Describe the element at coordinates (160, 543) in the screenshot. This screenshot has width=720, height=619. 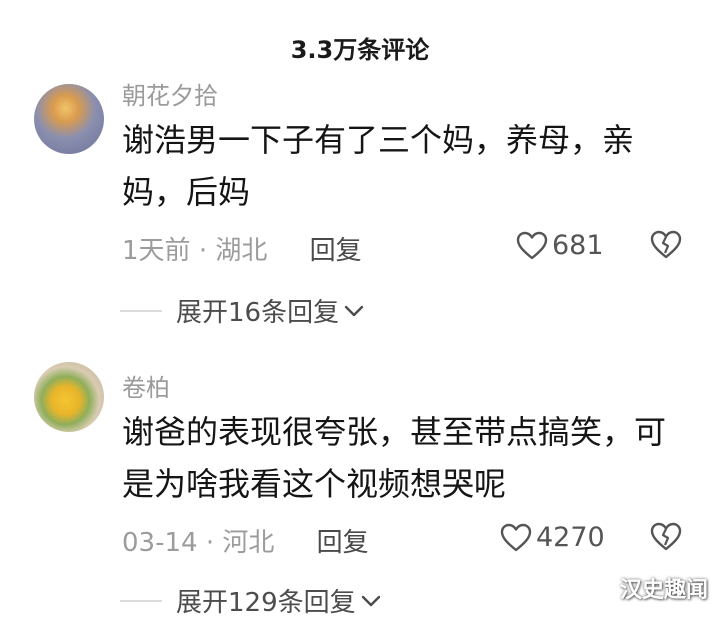
I see `comment-time: 03-14` at that location.